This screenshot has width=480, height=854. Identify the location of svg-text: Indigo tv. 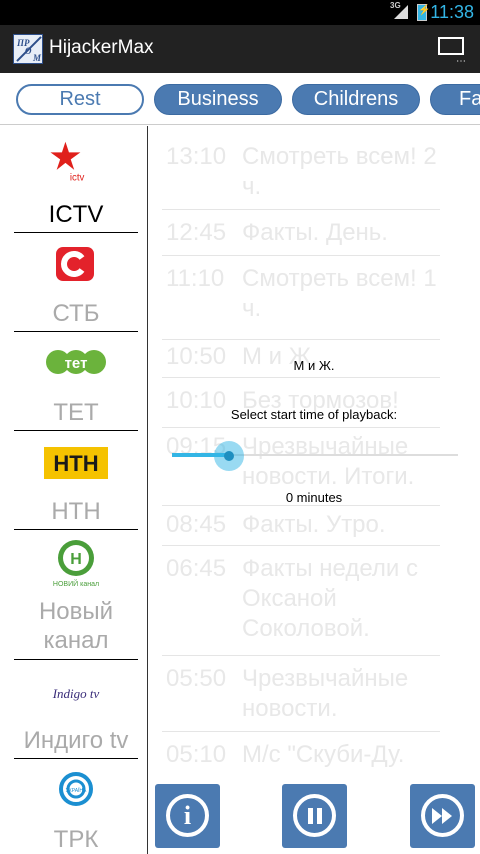
(76, 693).